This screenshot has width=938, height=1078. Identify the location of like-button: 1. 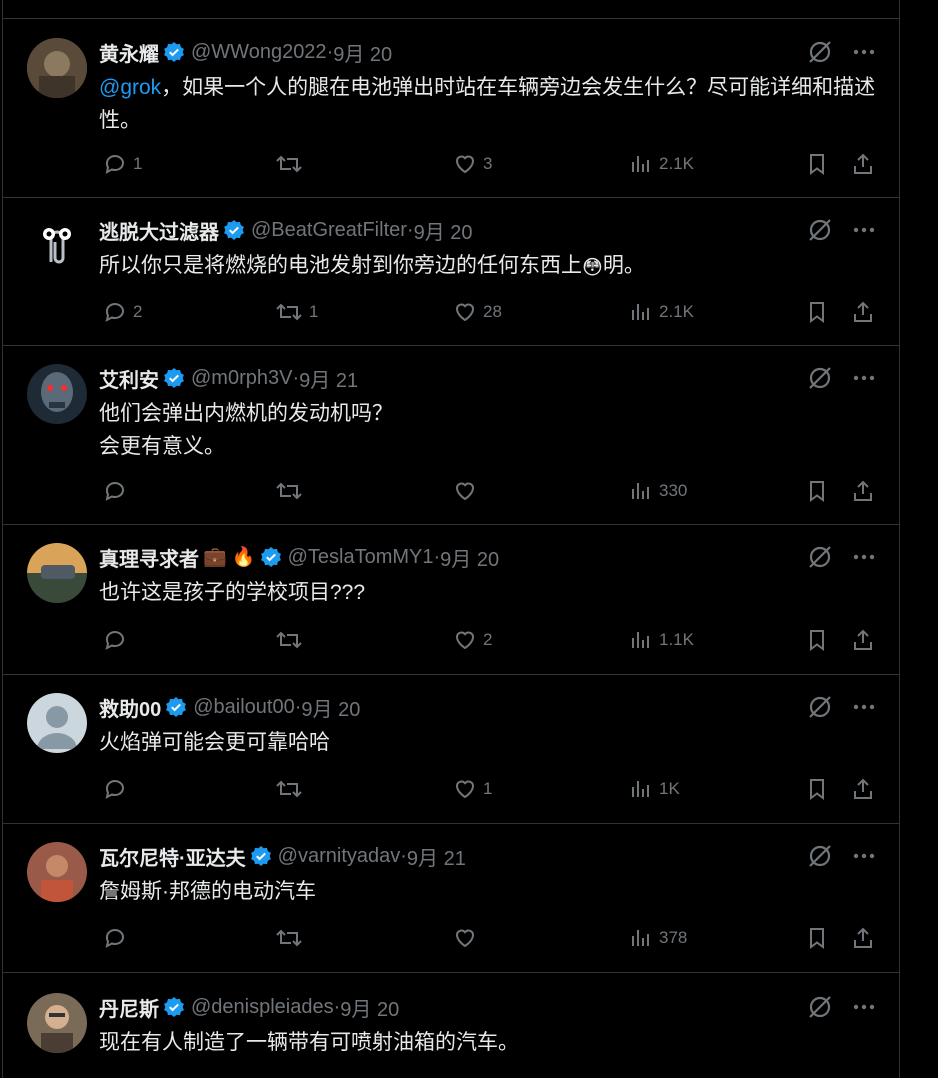
(472, 789).